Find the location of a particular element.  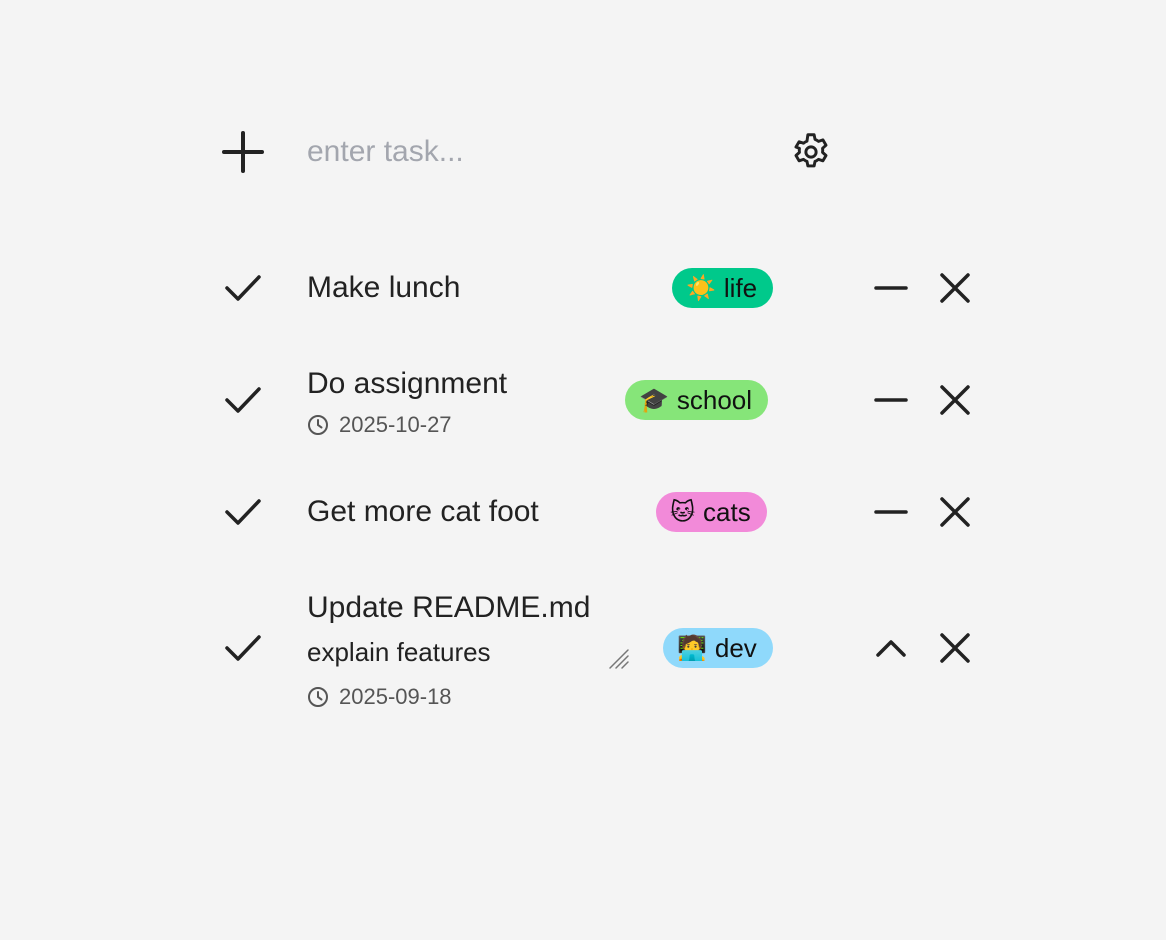

tag-emoji: 🐱 is located at coordinates (683, 512).